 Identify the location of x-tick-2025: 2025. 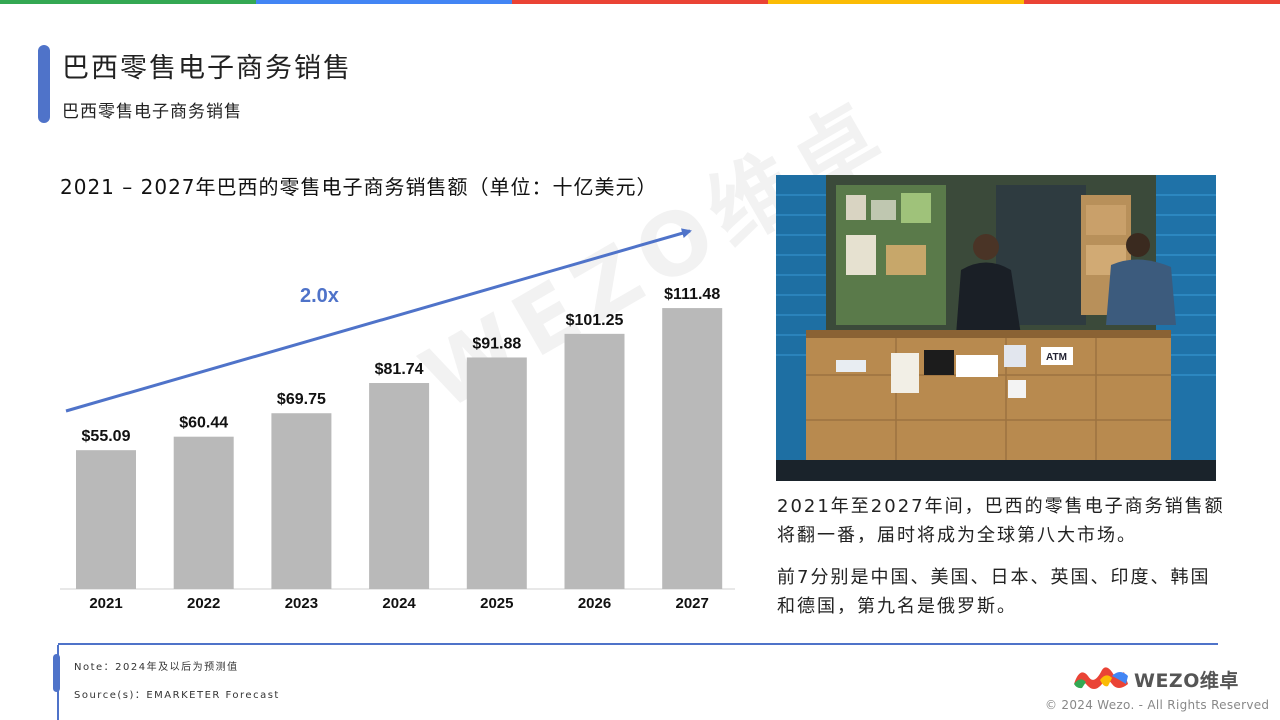
(496, 603).